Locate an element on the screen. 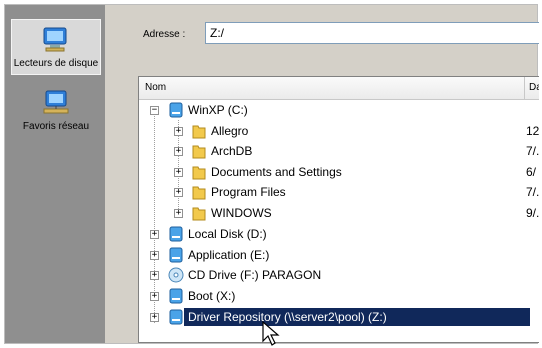  column-name: Nom is located at coordinates (155, 87).